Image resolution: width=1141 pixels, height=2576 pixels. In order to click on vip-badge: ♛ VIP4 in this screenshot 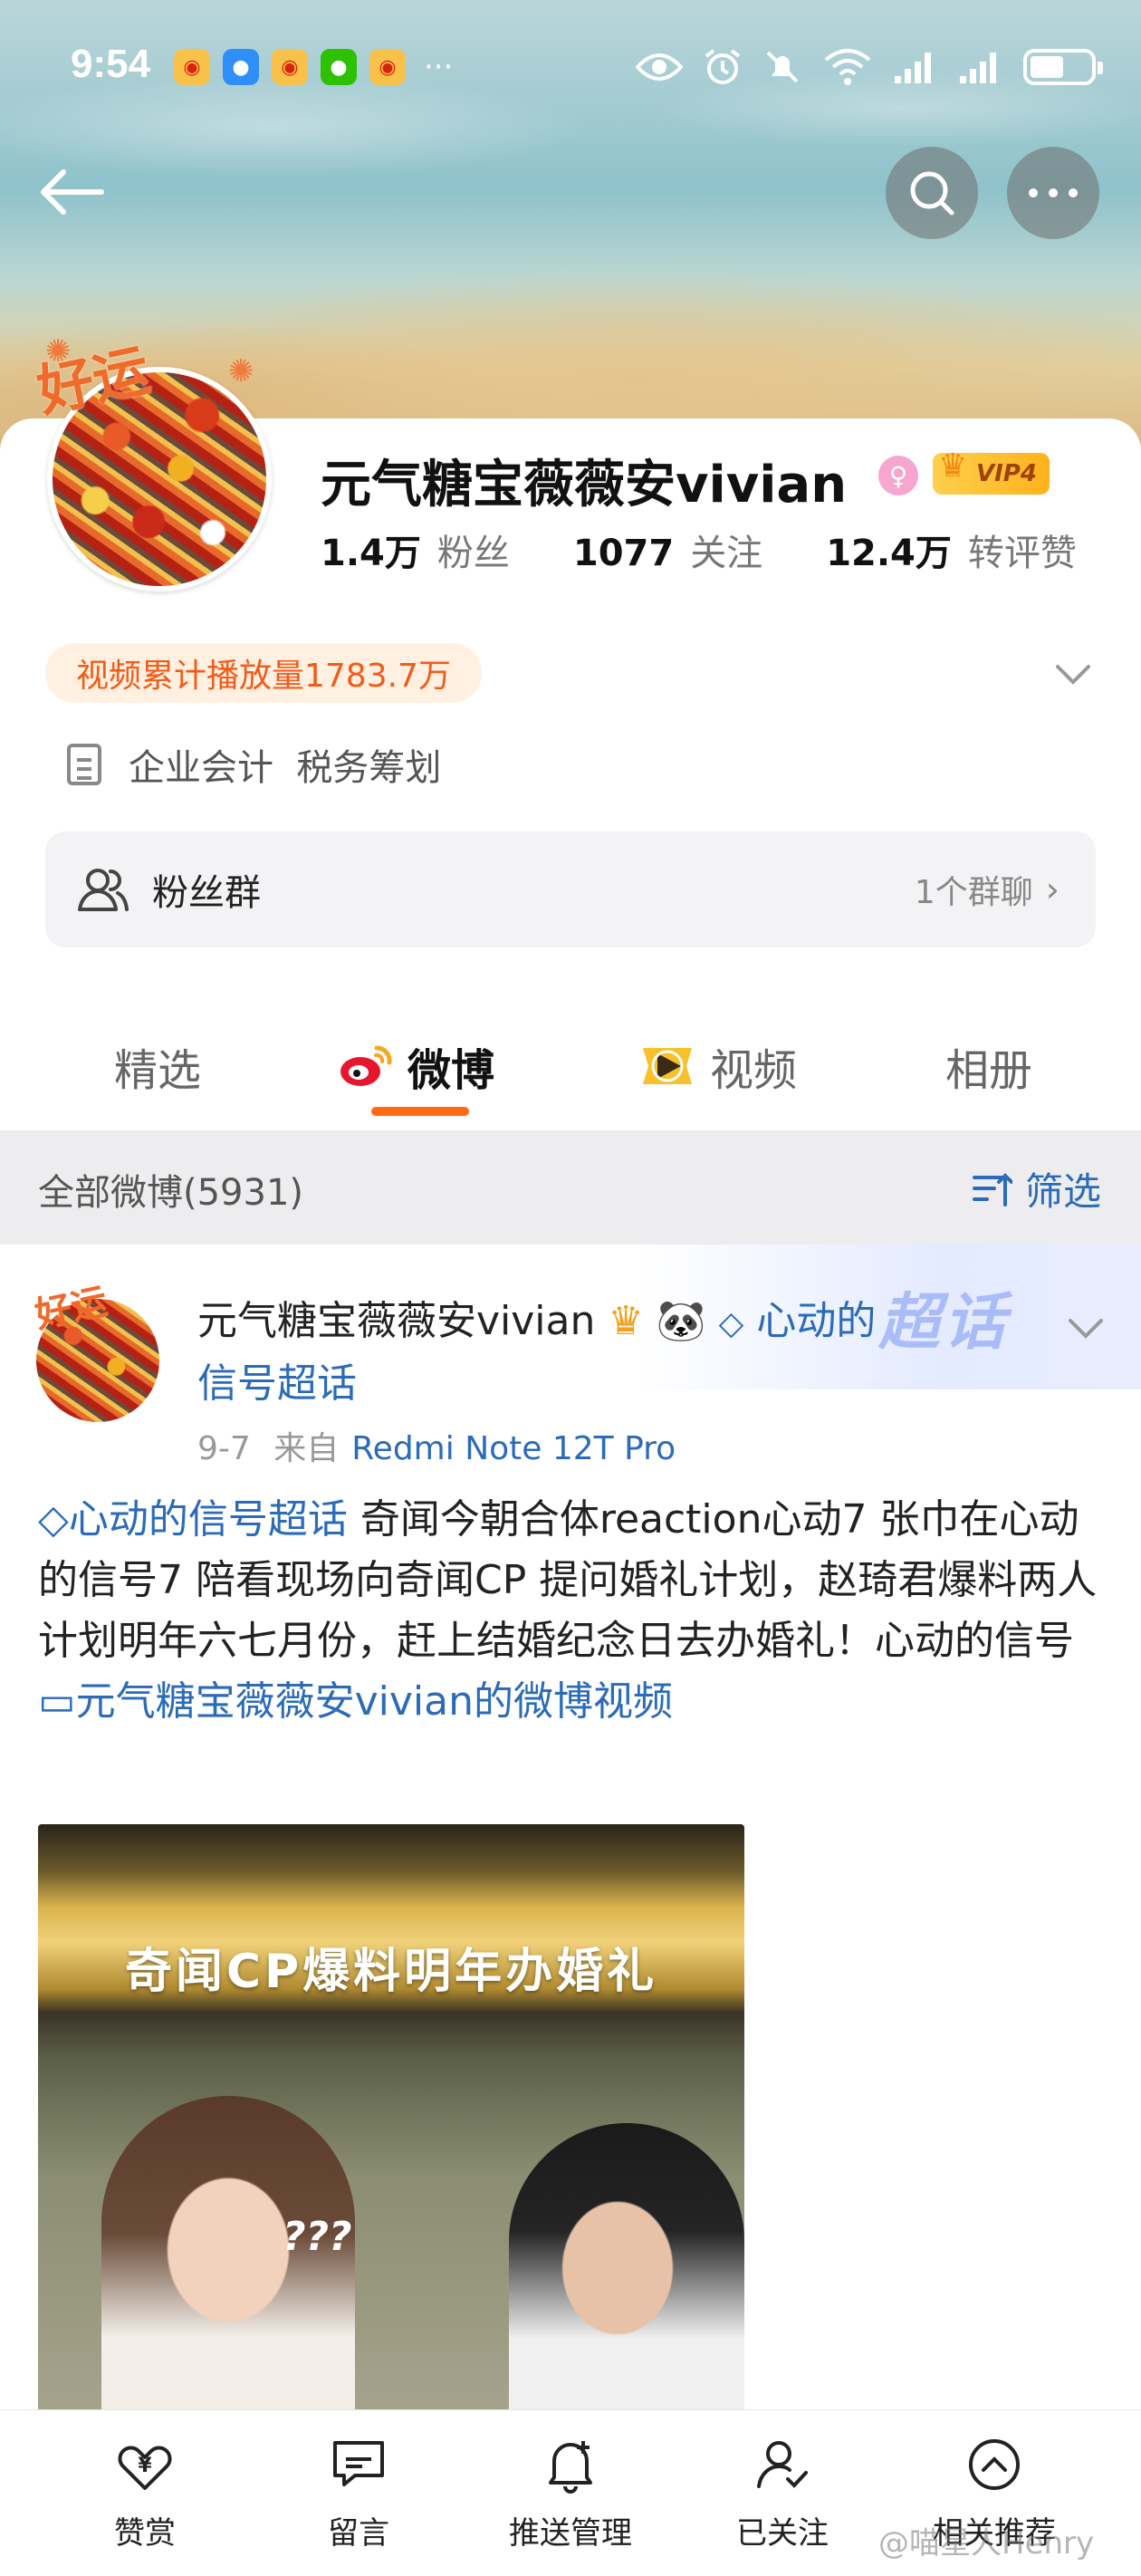, I will do `click(992, 471)`.